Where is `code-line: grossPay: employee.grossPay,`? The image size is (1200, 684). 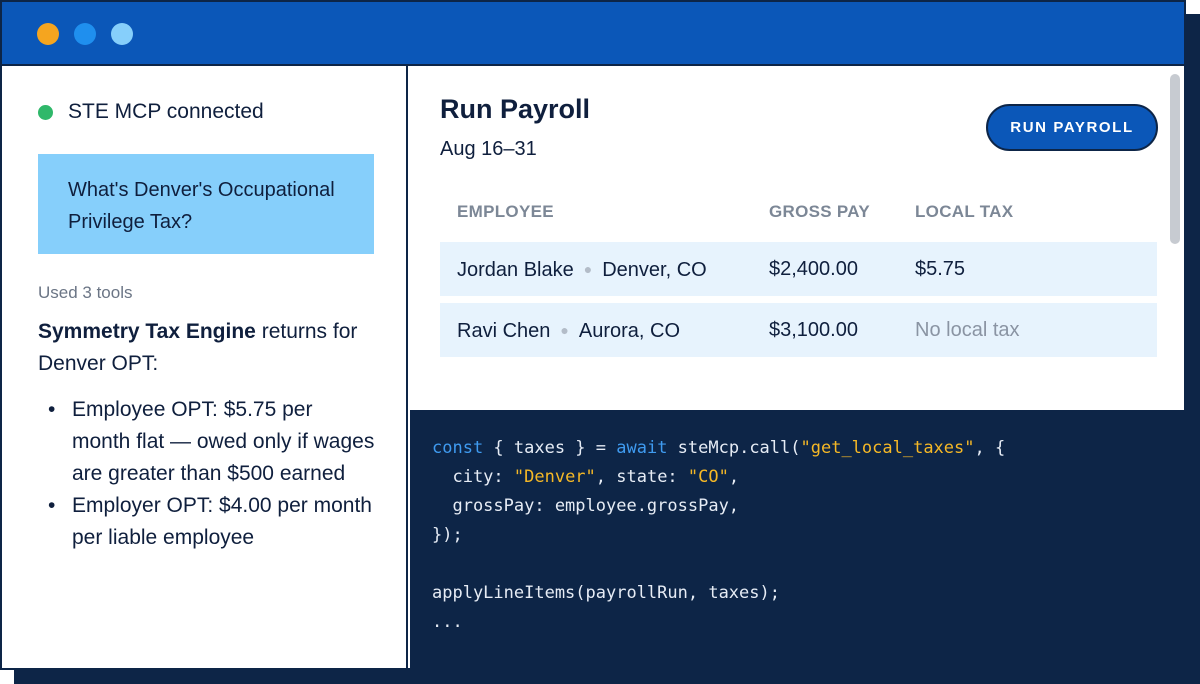 code-line: grossPay: employee.grossPay, is located at coordinates (586, 506).